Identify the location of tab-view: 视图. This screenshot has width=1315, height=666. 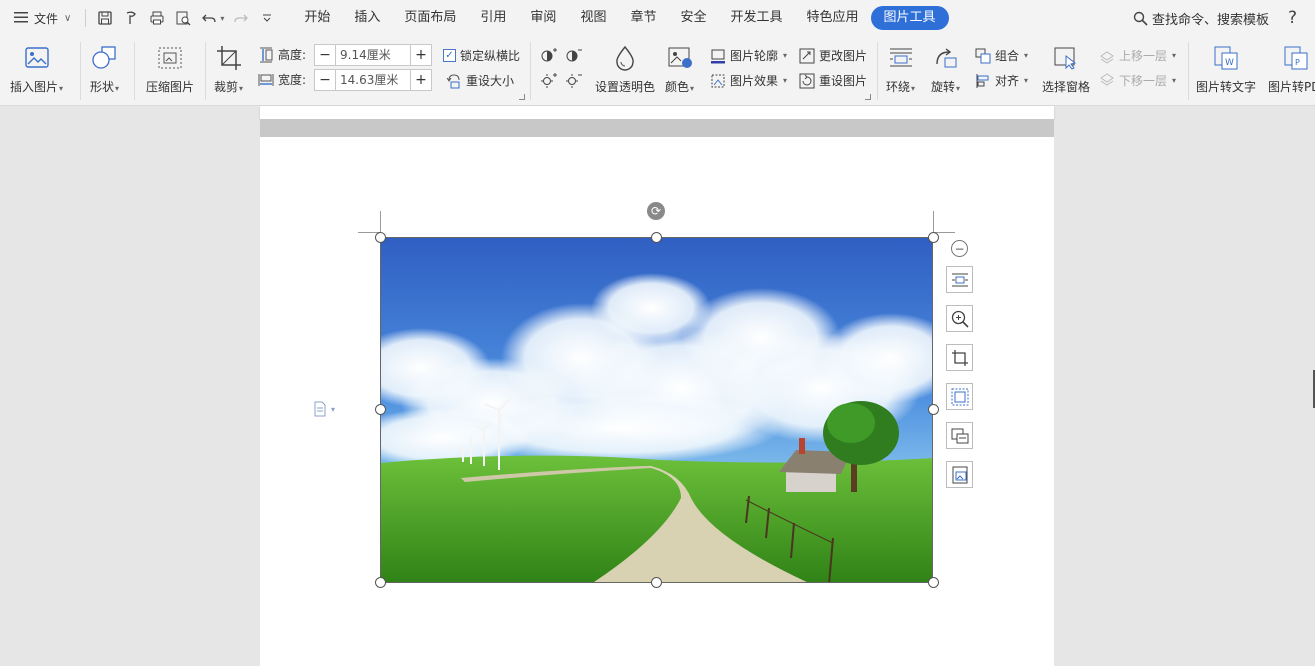
(593, 18).